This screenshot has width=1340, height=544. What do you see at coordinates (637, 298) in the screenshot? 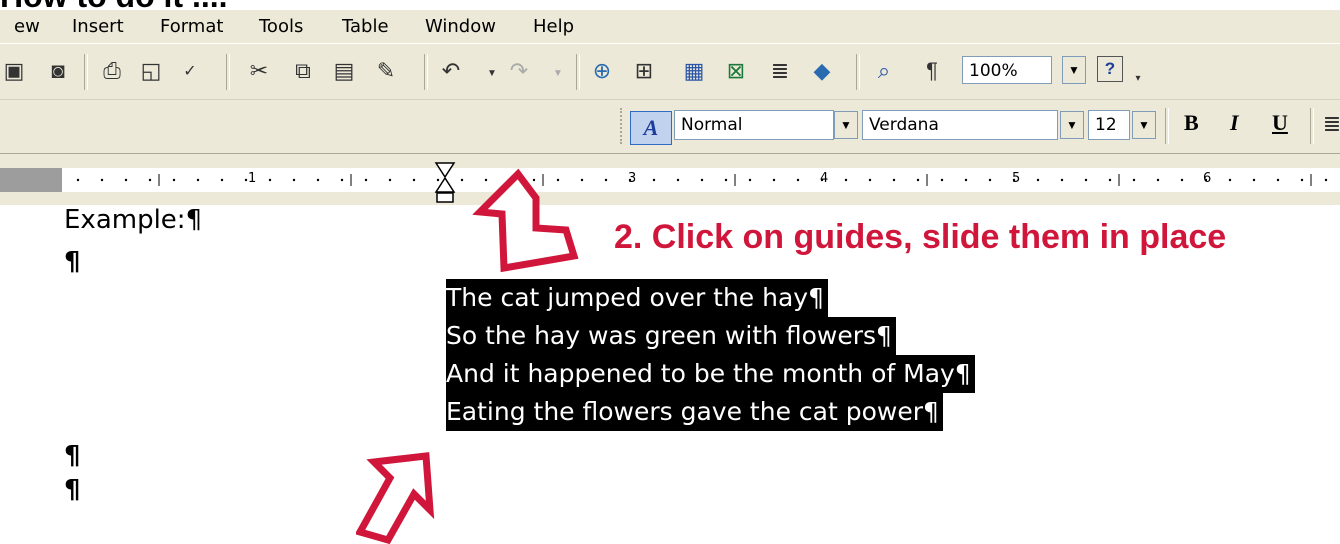
I see `selected-line: The cat jumped over the hay¶` at bounding box center [637, 298].